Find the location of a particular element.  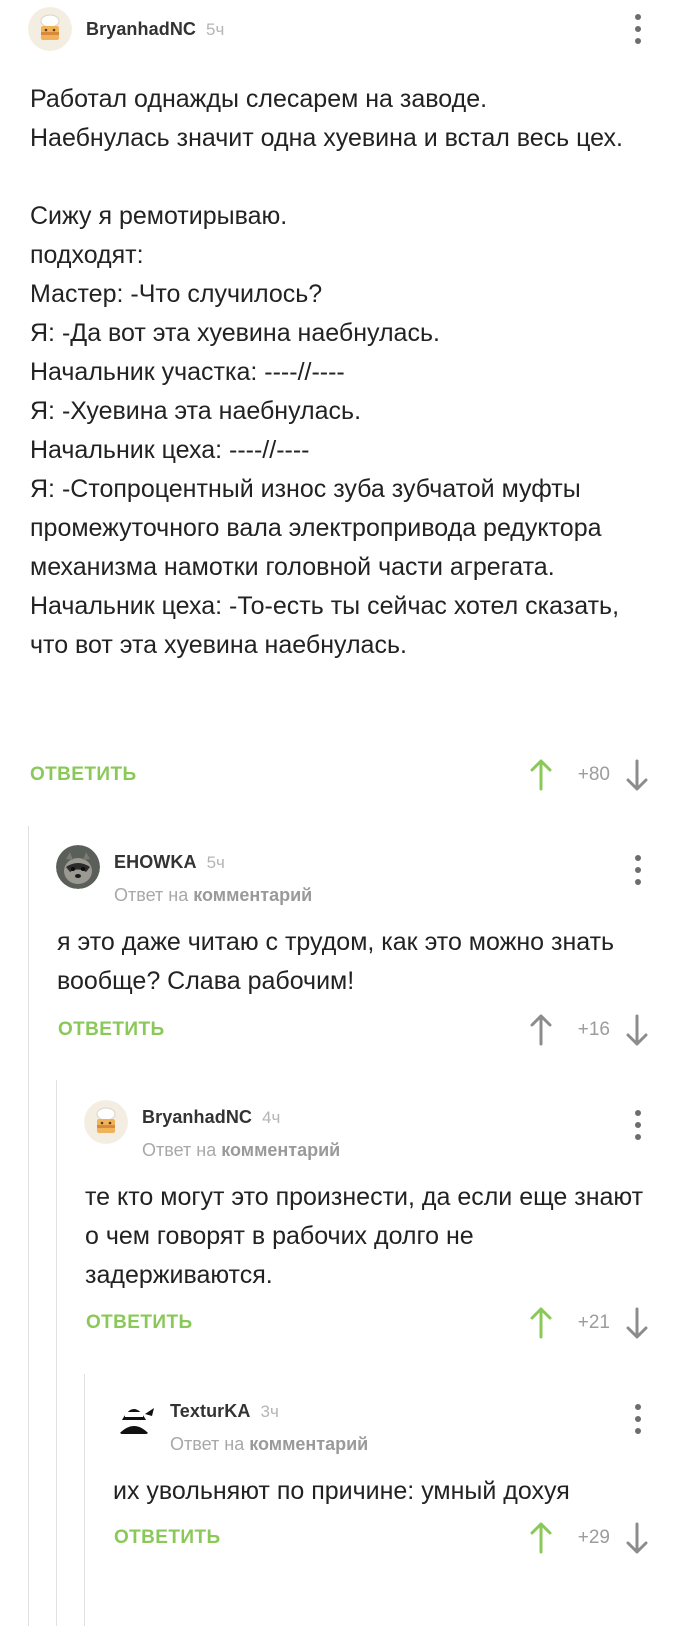

author-name: TexturKA is located at coordinates (210, 1411).